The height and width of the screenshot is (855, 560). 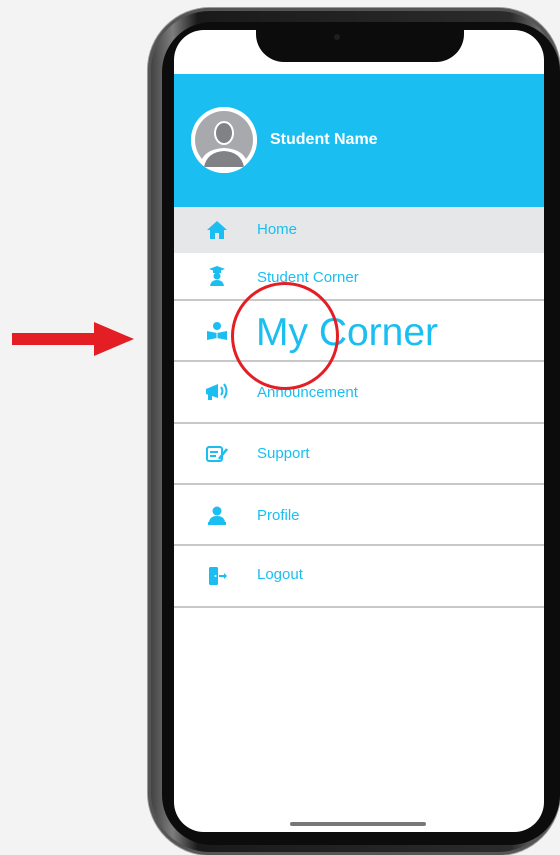 What do you see at coordinates (359, 515) in the screenshot?
I see `menu-item-profile: Profile` at bounding box center [359, 515].